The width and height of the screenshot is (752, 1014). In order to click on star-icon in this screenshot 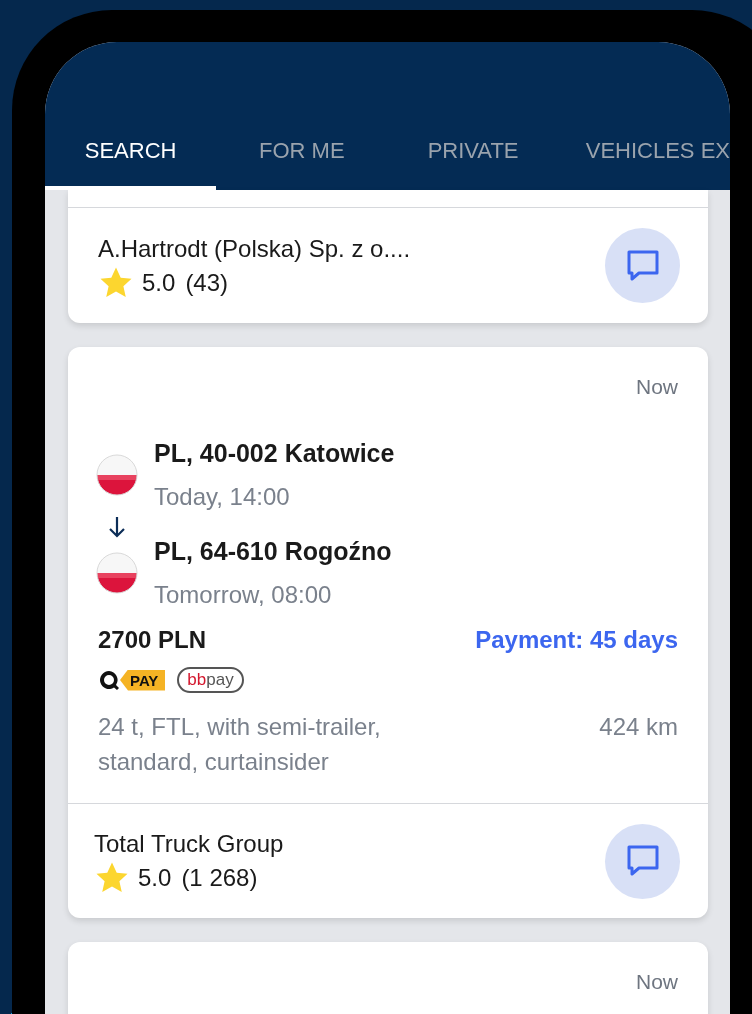, I will do `click(112, 878)`.